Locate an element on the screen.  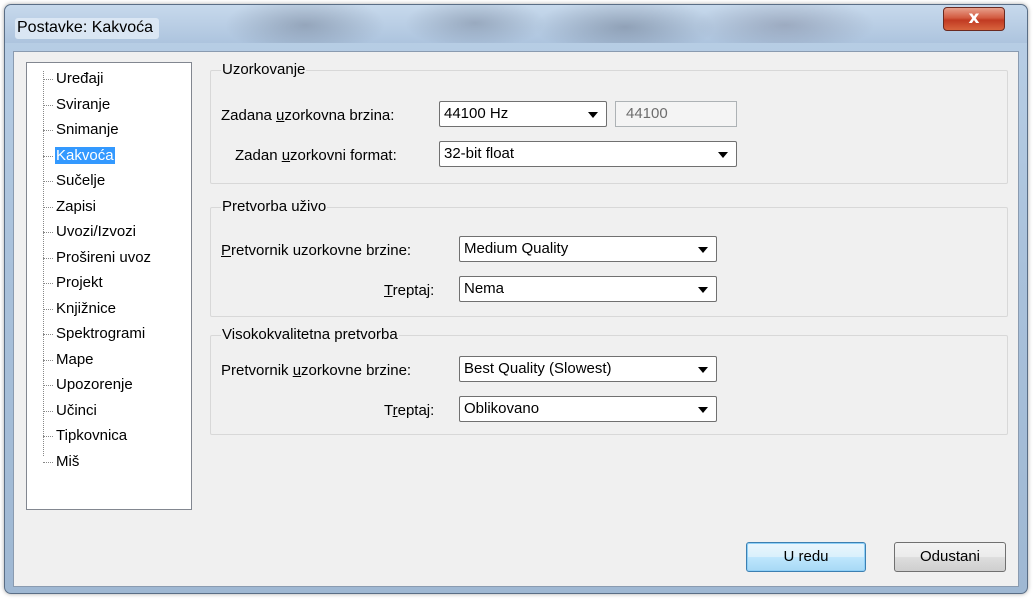
tree-item-label: Sviranje is located at coordinates (83, 104).